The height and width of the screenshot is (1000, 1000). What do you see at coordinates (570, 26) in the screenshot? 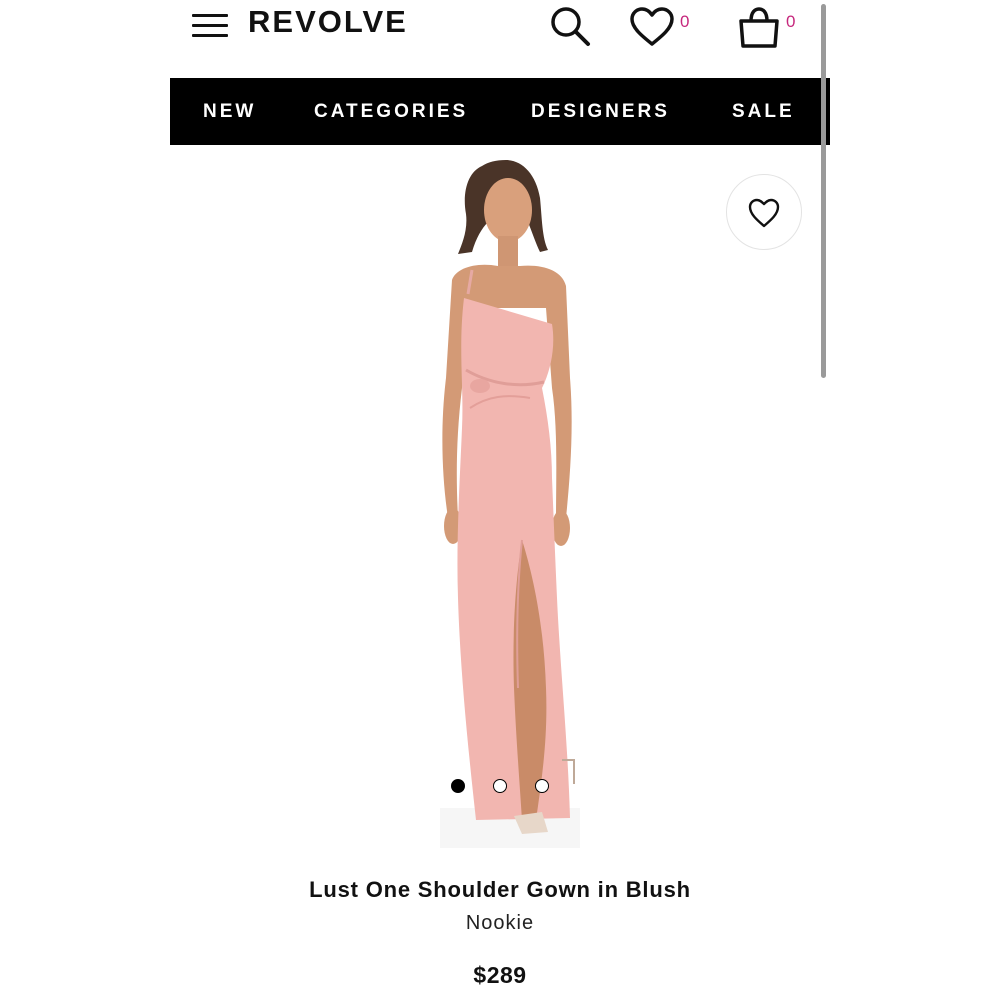
I see `search-icon` at bounding box center [570, 26].